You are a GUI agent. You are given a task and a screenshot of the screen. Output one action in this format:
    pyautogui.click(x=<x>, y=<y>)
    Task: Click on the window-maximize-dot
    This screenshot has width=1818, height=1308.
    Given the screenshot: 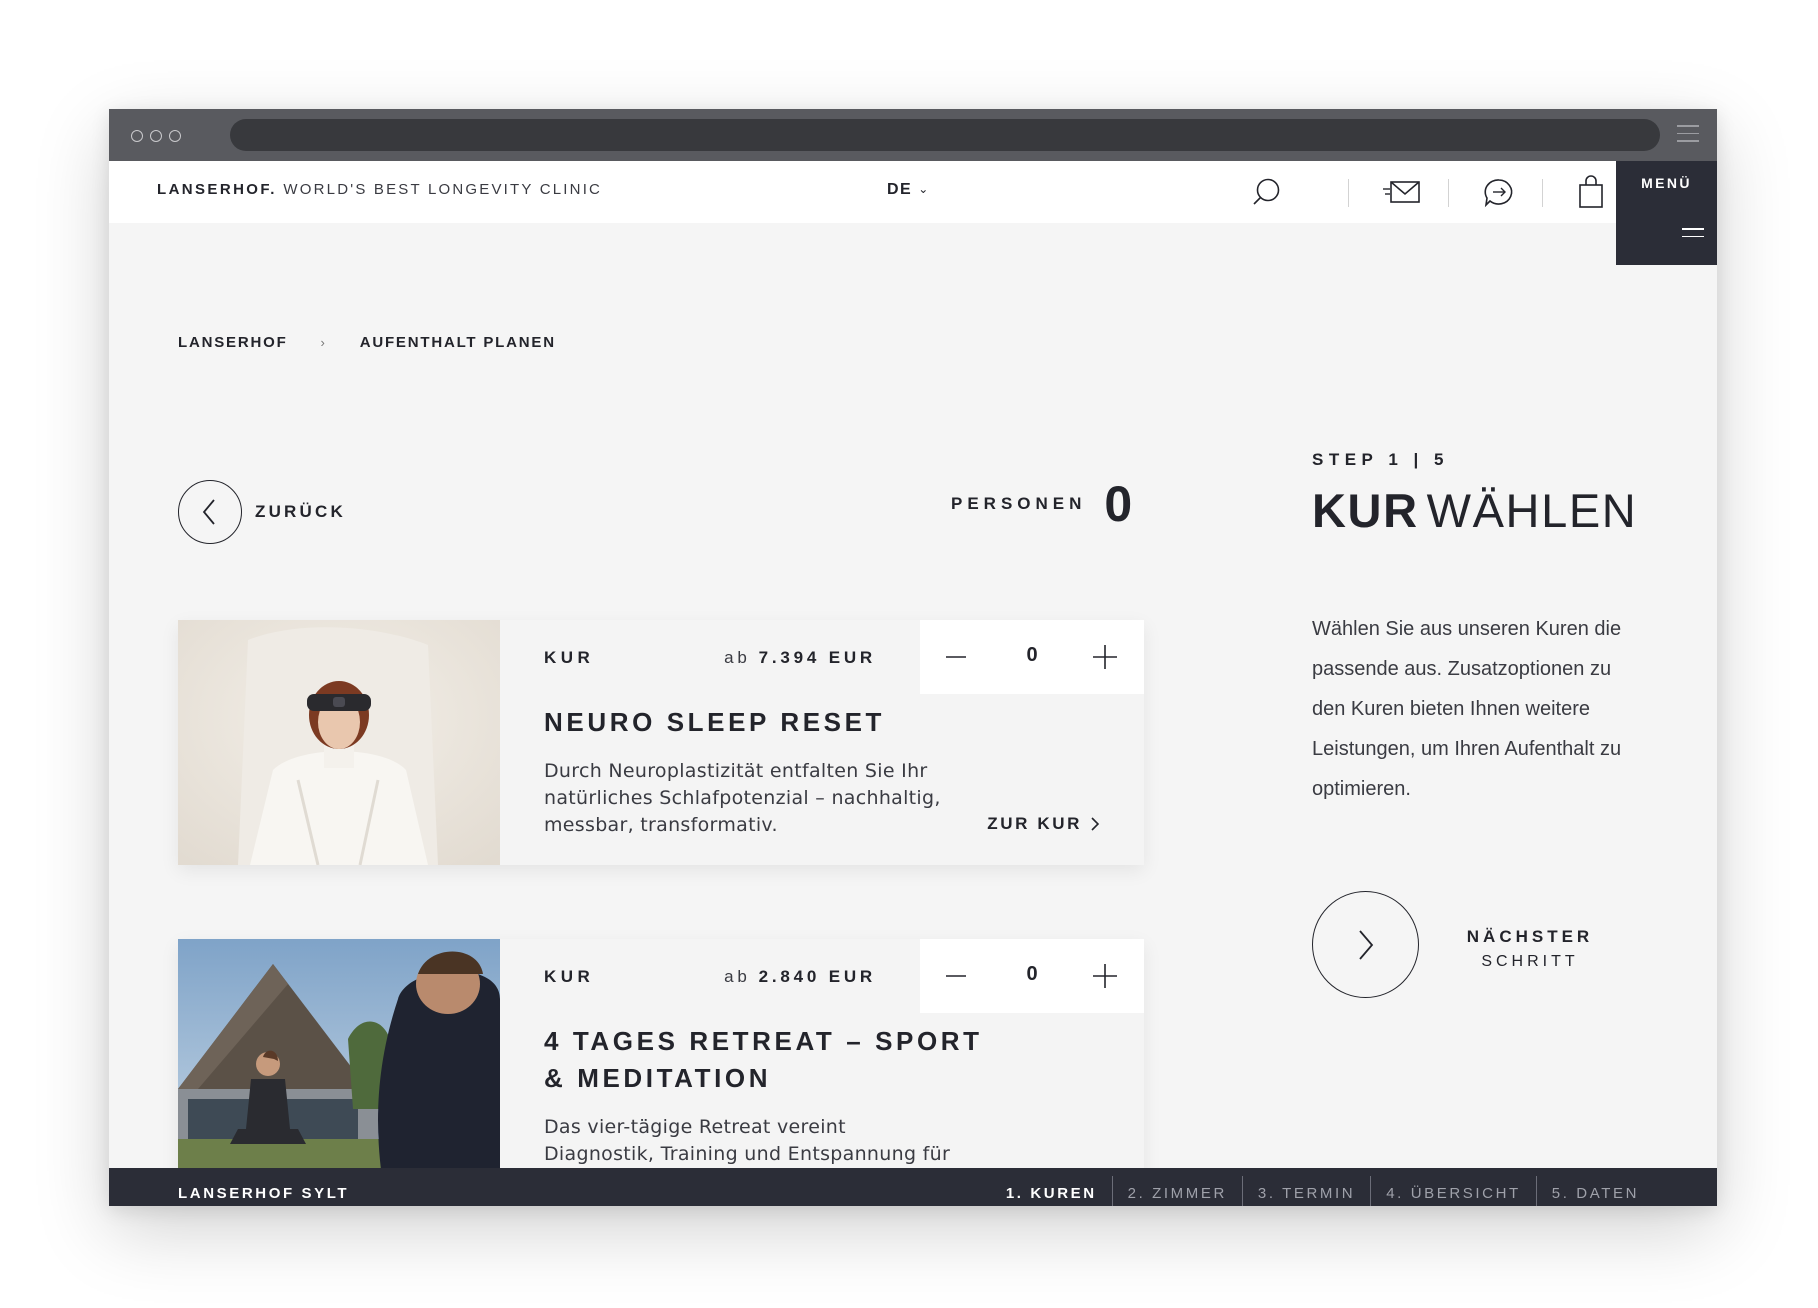 What is the action you would take?
    pyautogui.click(x=175, y=136)
    